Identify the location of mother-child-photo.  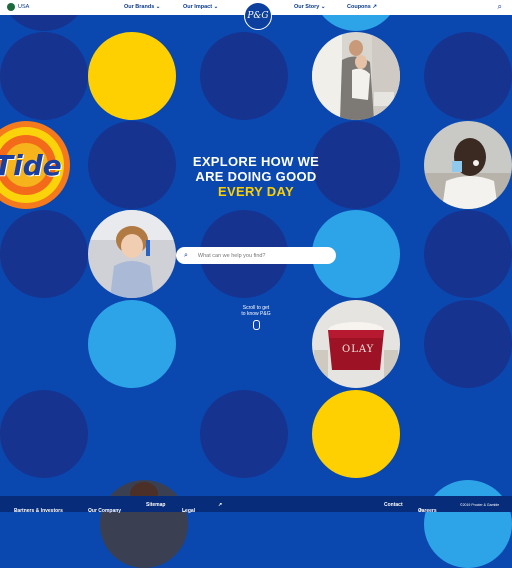
(356, 76).